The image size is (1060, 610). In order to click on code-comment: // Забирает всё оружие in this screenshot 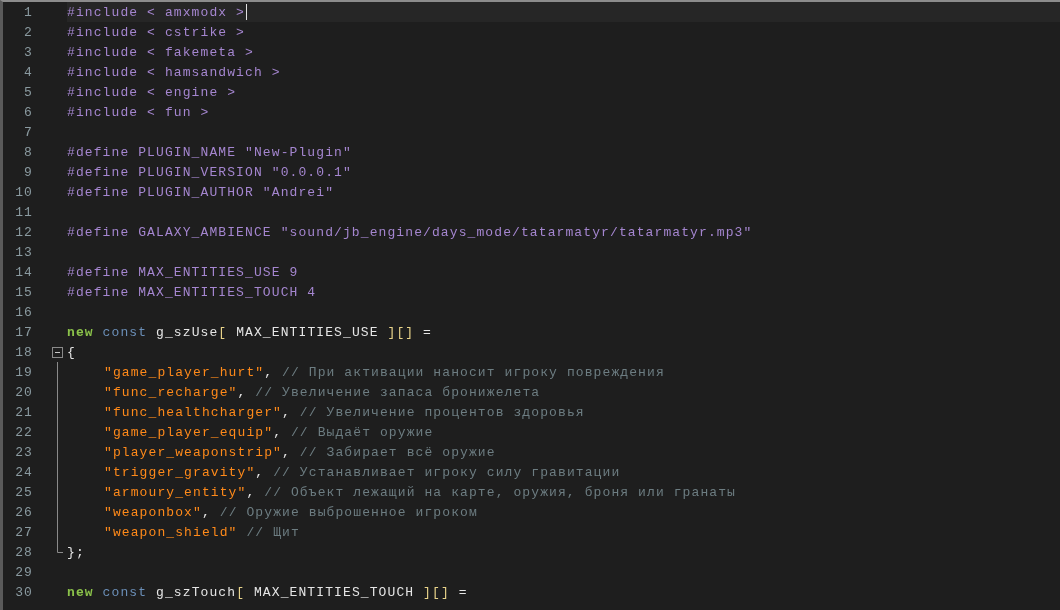, I will do `click(397, 452)`.